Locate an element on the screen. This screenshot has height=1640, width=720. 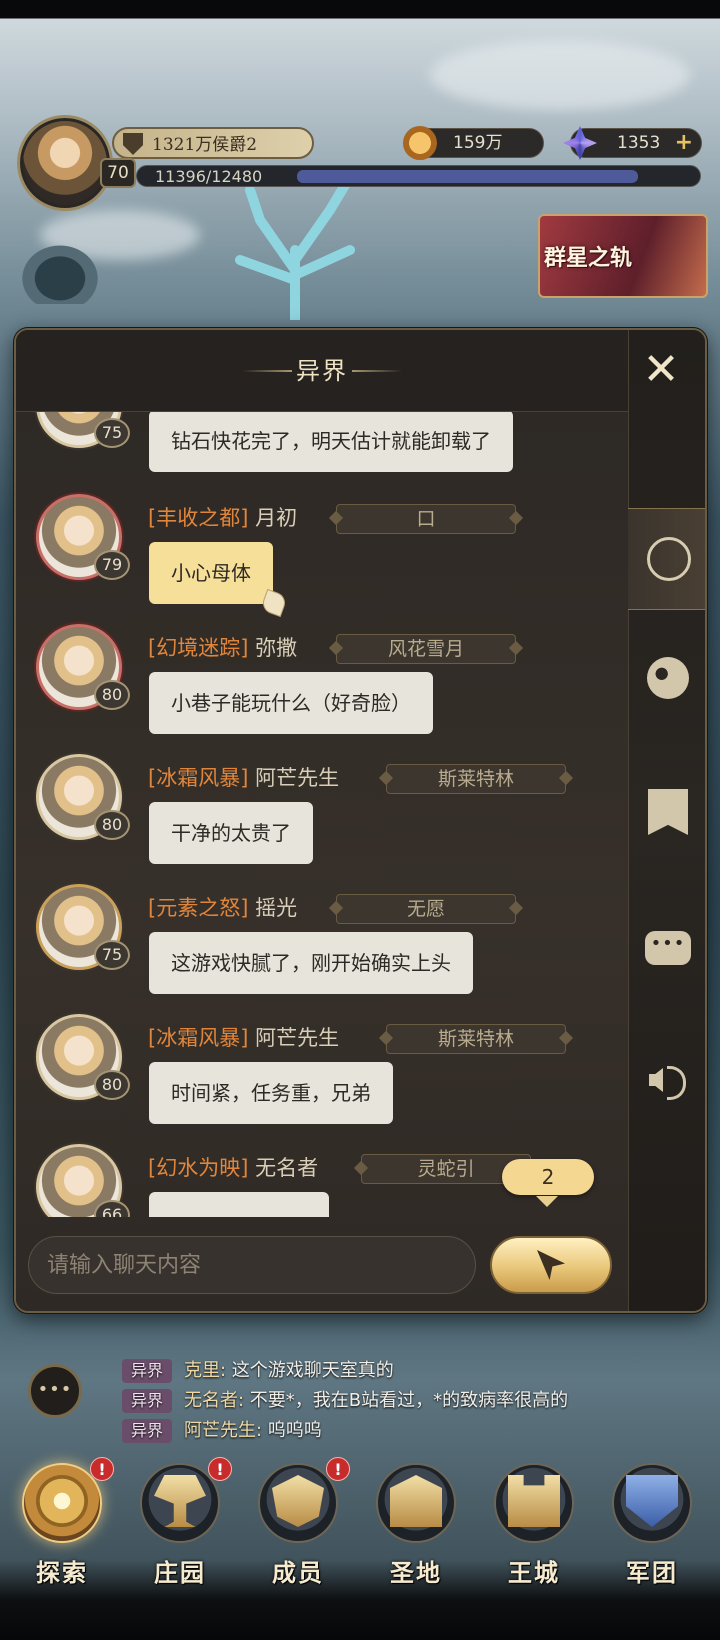
compass-icon is located at coordinates (62, 1501).